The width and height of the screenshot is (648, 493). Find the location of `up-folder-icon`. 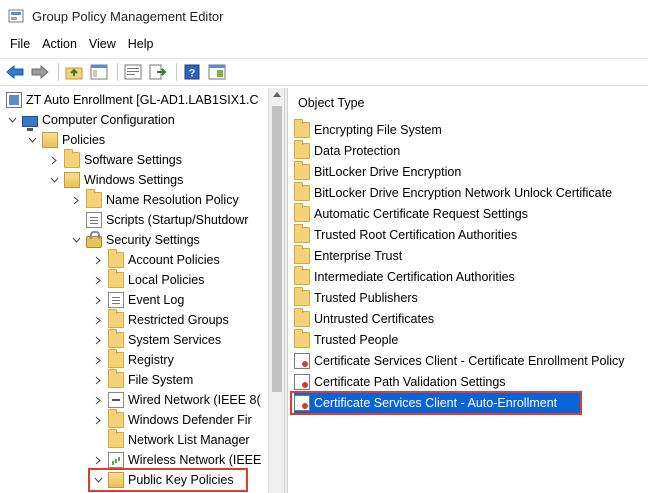

up-folder-icon is located at coordinates (74, 72).